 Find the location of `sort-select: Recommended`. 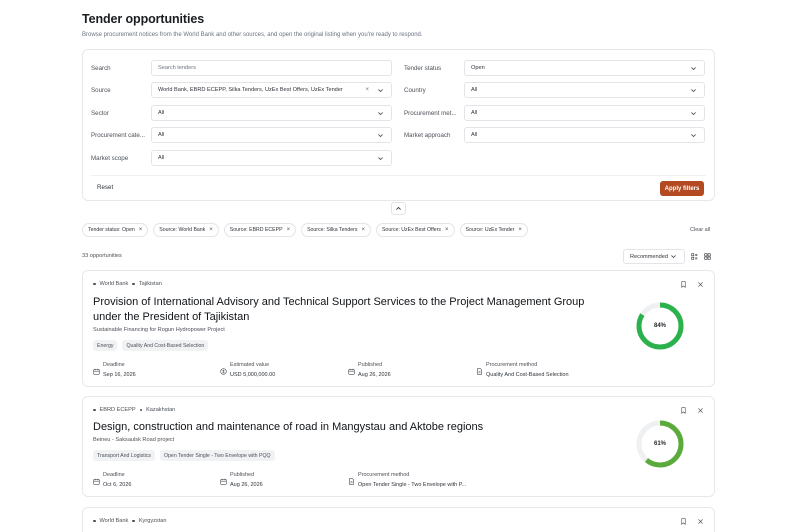

sort-select: Recommended is located at coordinates (654, 256).